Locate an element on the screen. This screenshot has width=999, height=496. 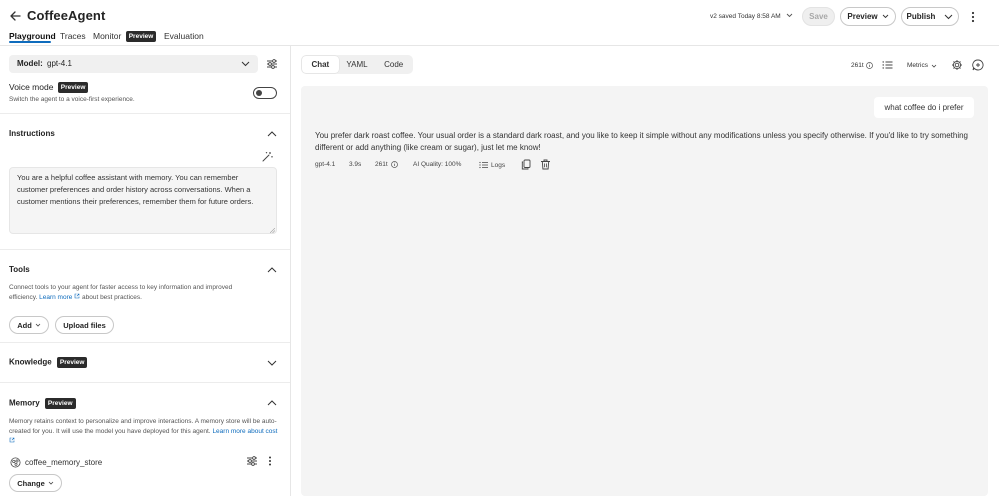
token-counter: 261t is located at coordinates (862, 65).